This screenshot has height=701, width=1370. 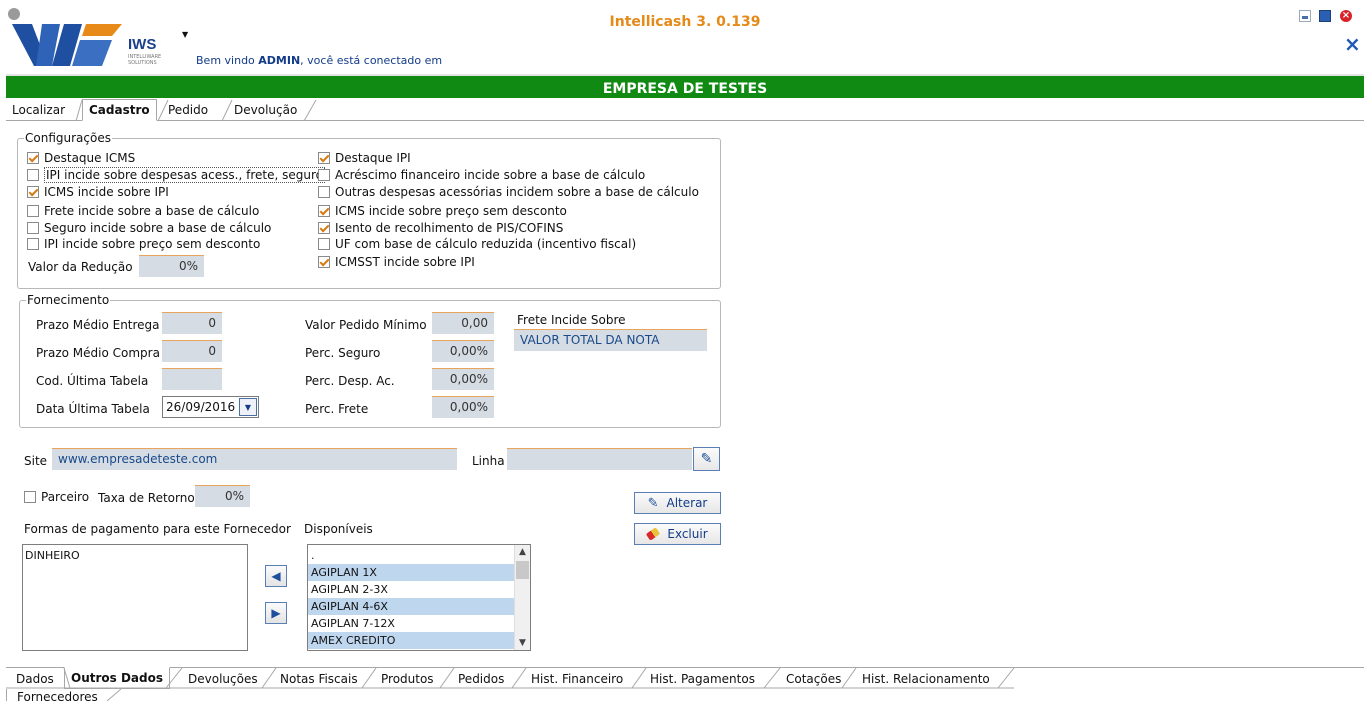 What do you see at coordinates (463, 351) in the screenshot?
I see `perc-seguro-field: 0,00%` at bounding box center [463, 351].